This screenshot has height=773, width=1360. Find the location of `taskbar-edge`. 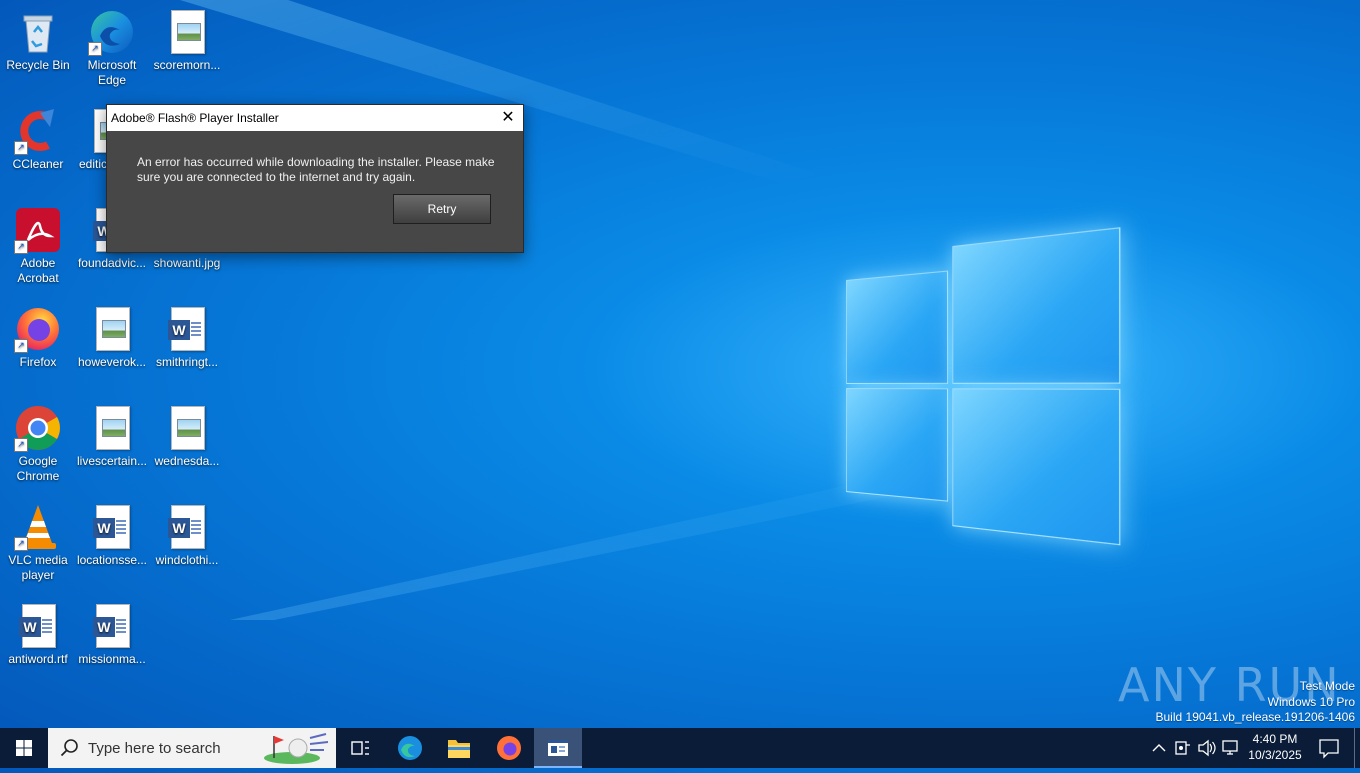

taskbar-edge is located at coordinates (410, 748).